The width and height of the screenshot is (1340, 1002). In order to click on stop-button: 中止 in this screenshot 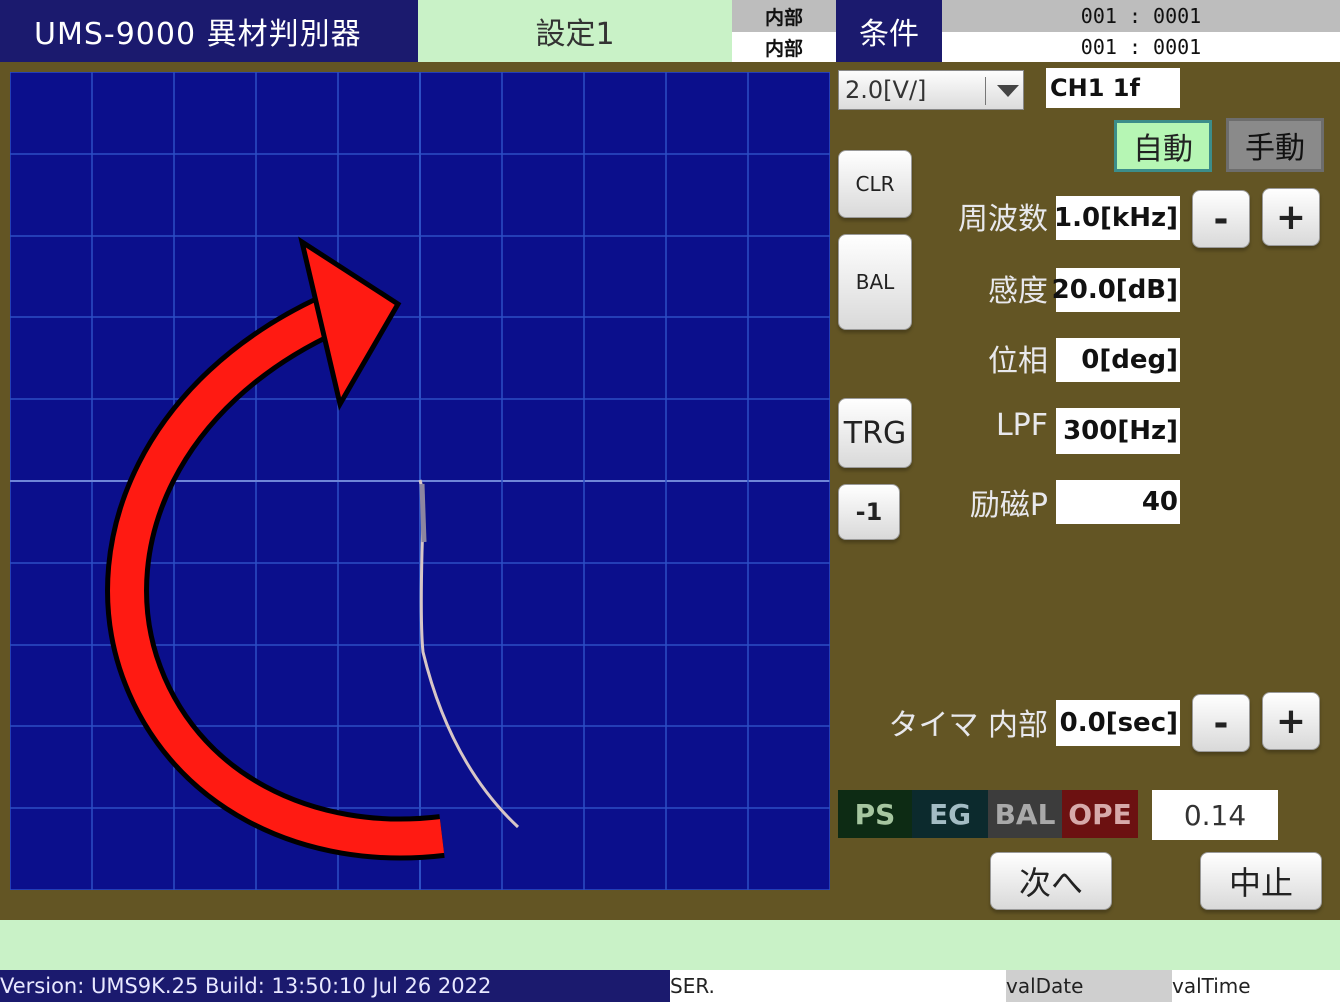, I will do `click(1261, 881)`.